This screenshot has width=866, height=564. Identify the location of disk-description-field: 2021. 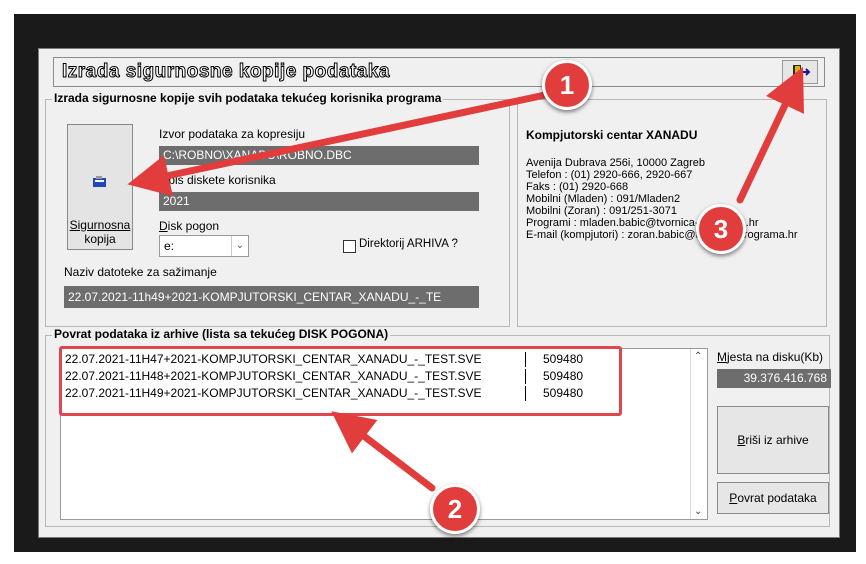
(319, 201).